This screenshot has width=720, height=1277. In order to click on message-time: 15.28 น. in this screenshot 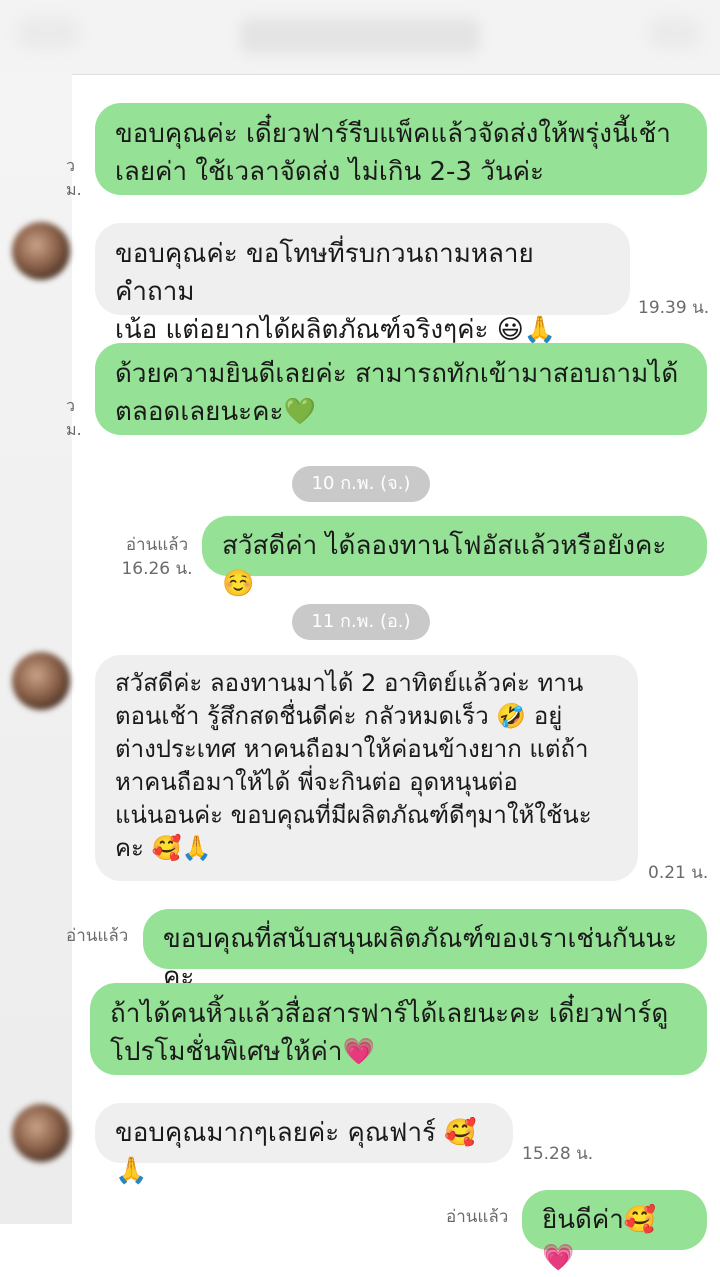, I will do `click(558, 1154)`.